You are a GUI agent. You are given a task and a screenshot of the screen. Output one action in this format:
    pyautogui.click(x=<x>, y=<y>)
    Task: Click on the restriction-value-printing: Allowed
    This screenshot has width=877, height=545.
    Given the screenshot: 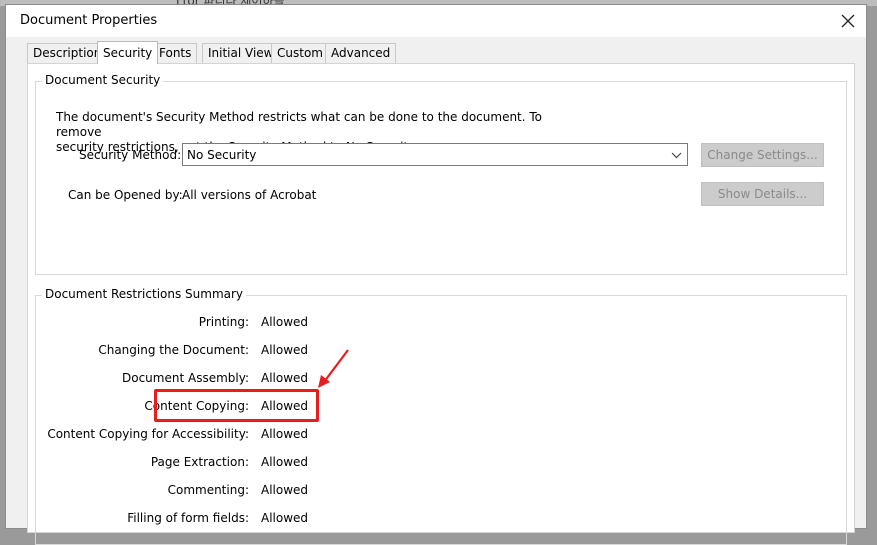 What is the action you would take?
    pyautogui.click(x=285, y=322)
    